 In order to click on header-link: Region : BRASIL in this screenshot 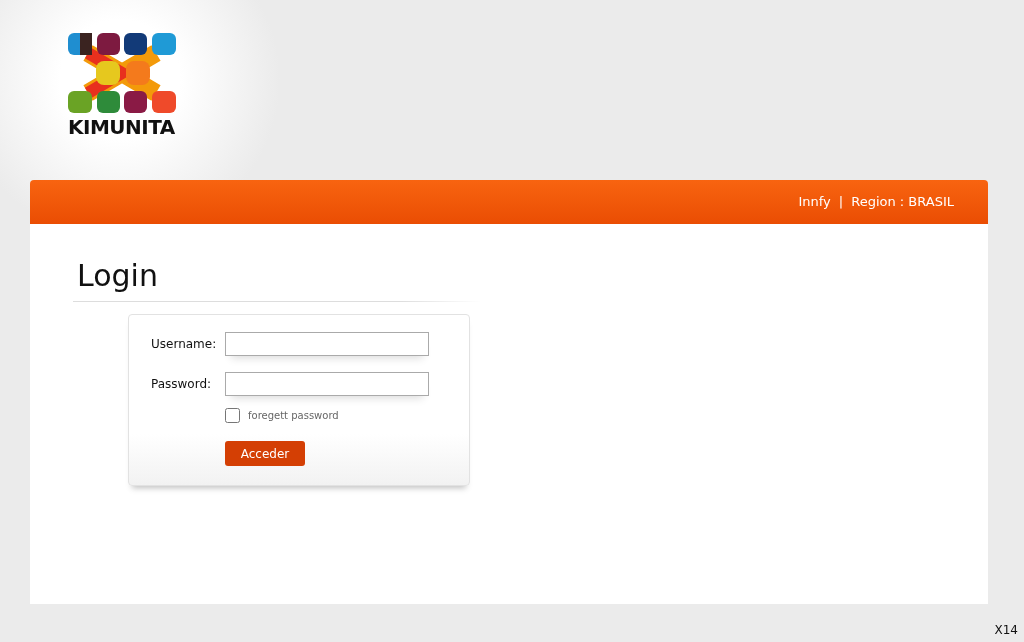, I will do `click(902, 202)`.